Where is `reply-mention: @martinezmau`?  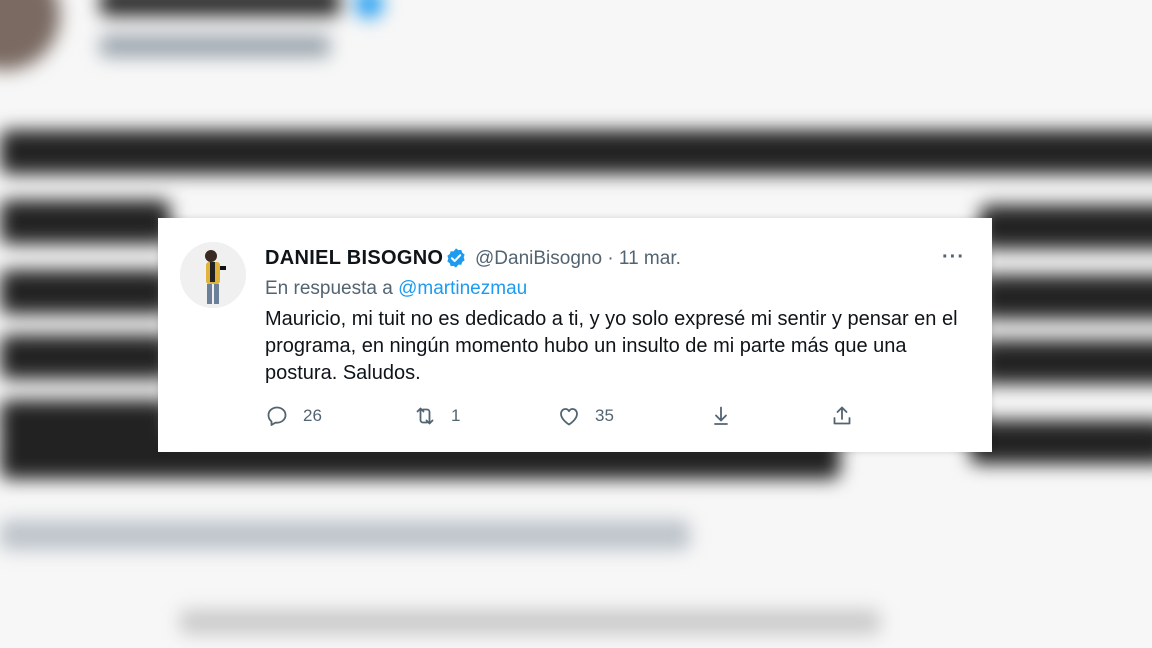
reply-mention: @martinezmau is located at coordinates (462, 288).